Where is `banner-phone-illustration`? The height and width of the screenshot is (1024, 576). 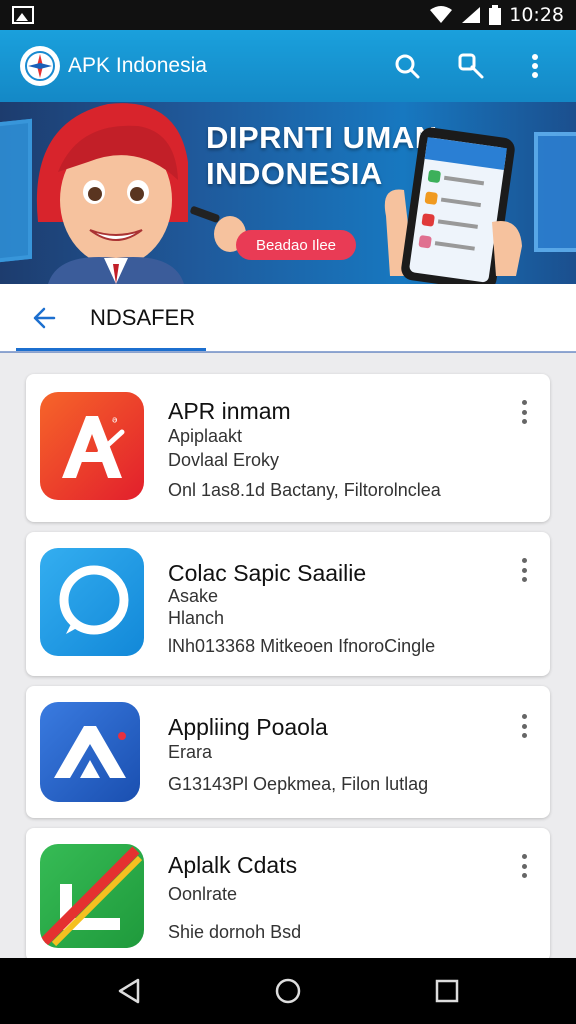
banner-phone-illustration is located at coordinates (453, 205).